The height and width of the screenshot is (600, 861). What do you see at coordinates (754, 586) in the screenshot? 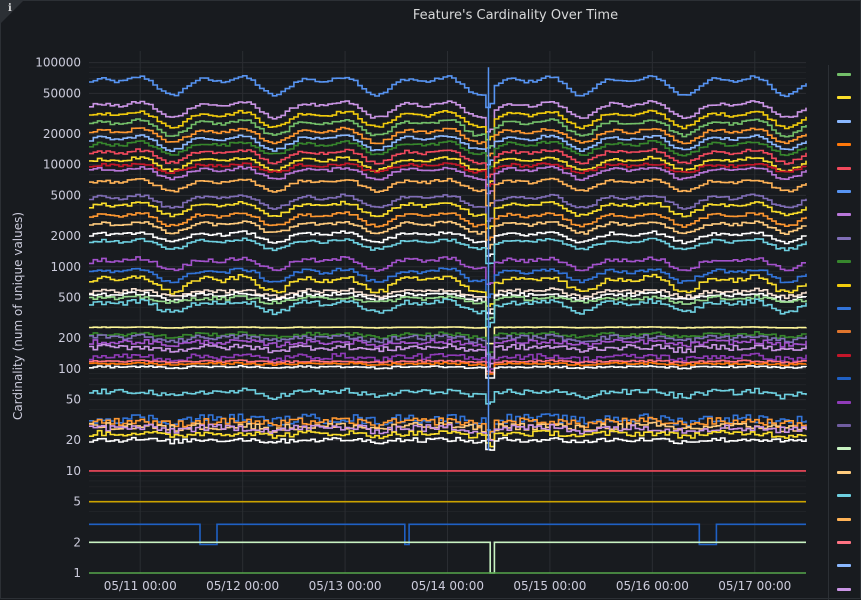
I see `x-tick-label: 05/17 00:00` at bounding box center [754, 586].